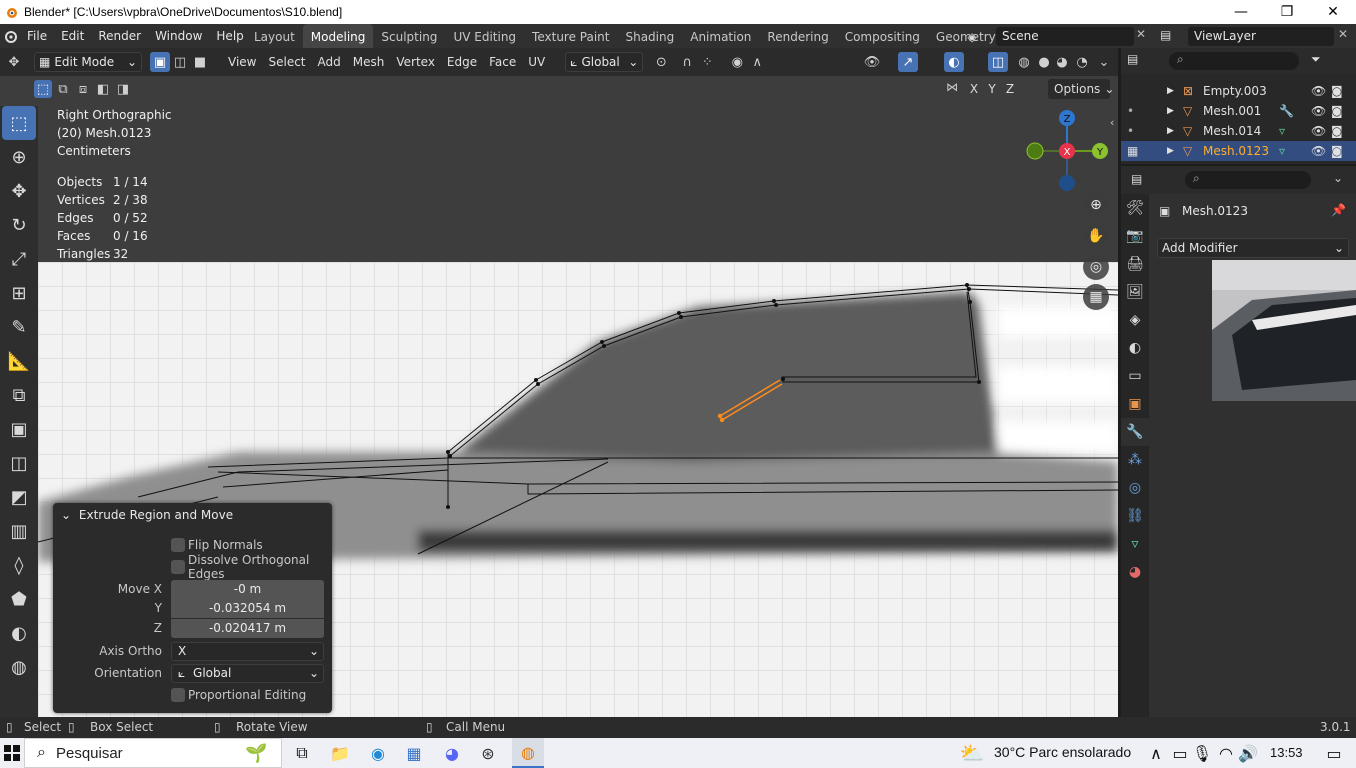  What do you see at coordinates (1135, 516) in the screenshot?
I see `constraints-tab-icon: ⛓` at bounding box center [1135, 516].